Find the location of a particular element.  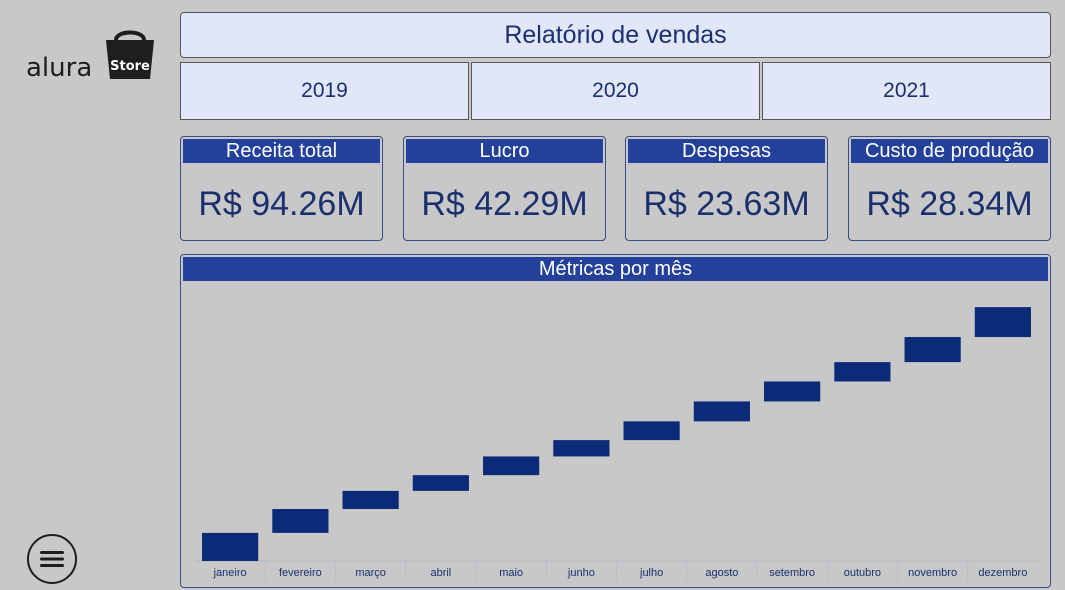

x-tick-label: setembro is located at coordinates (792, 573).